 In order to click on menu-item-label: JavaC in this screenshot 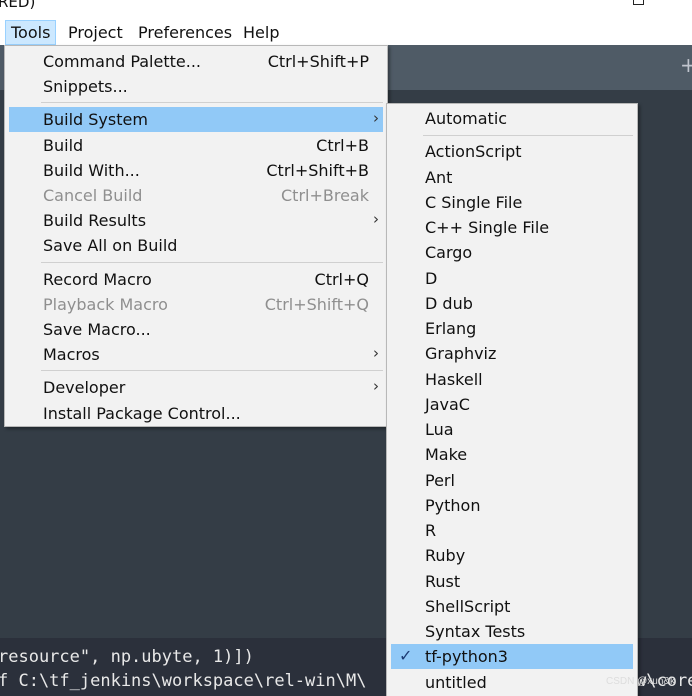, I will do `click(447, 404)`.